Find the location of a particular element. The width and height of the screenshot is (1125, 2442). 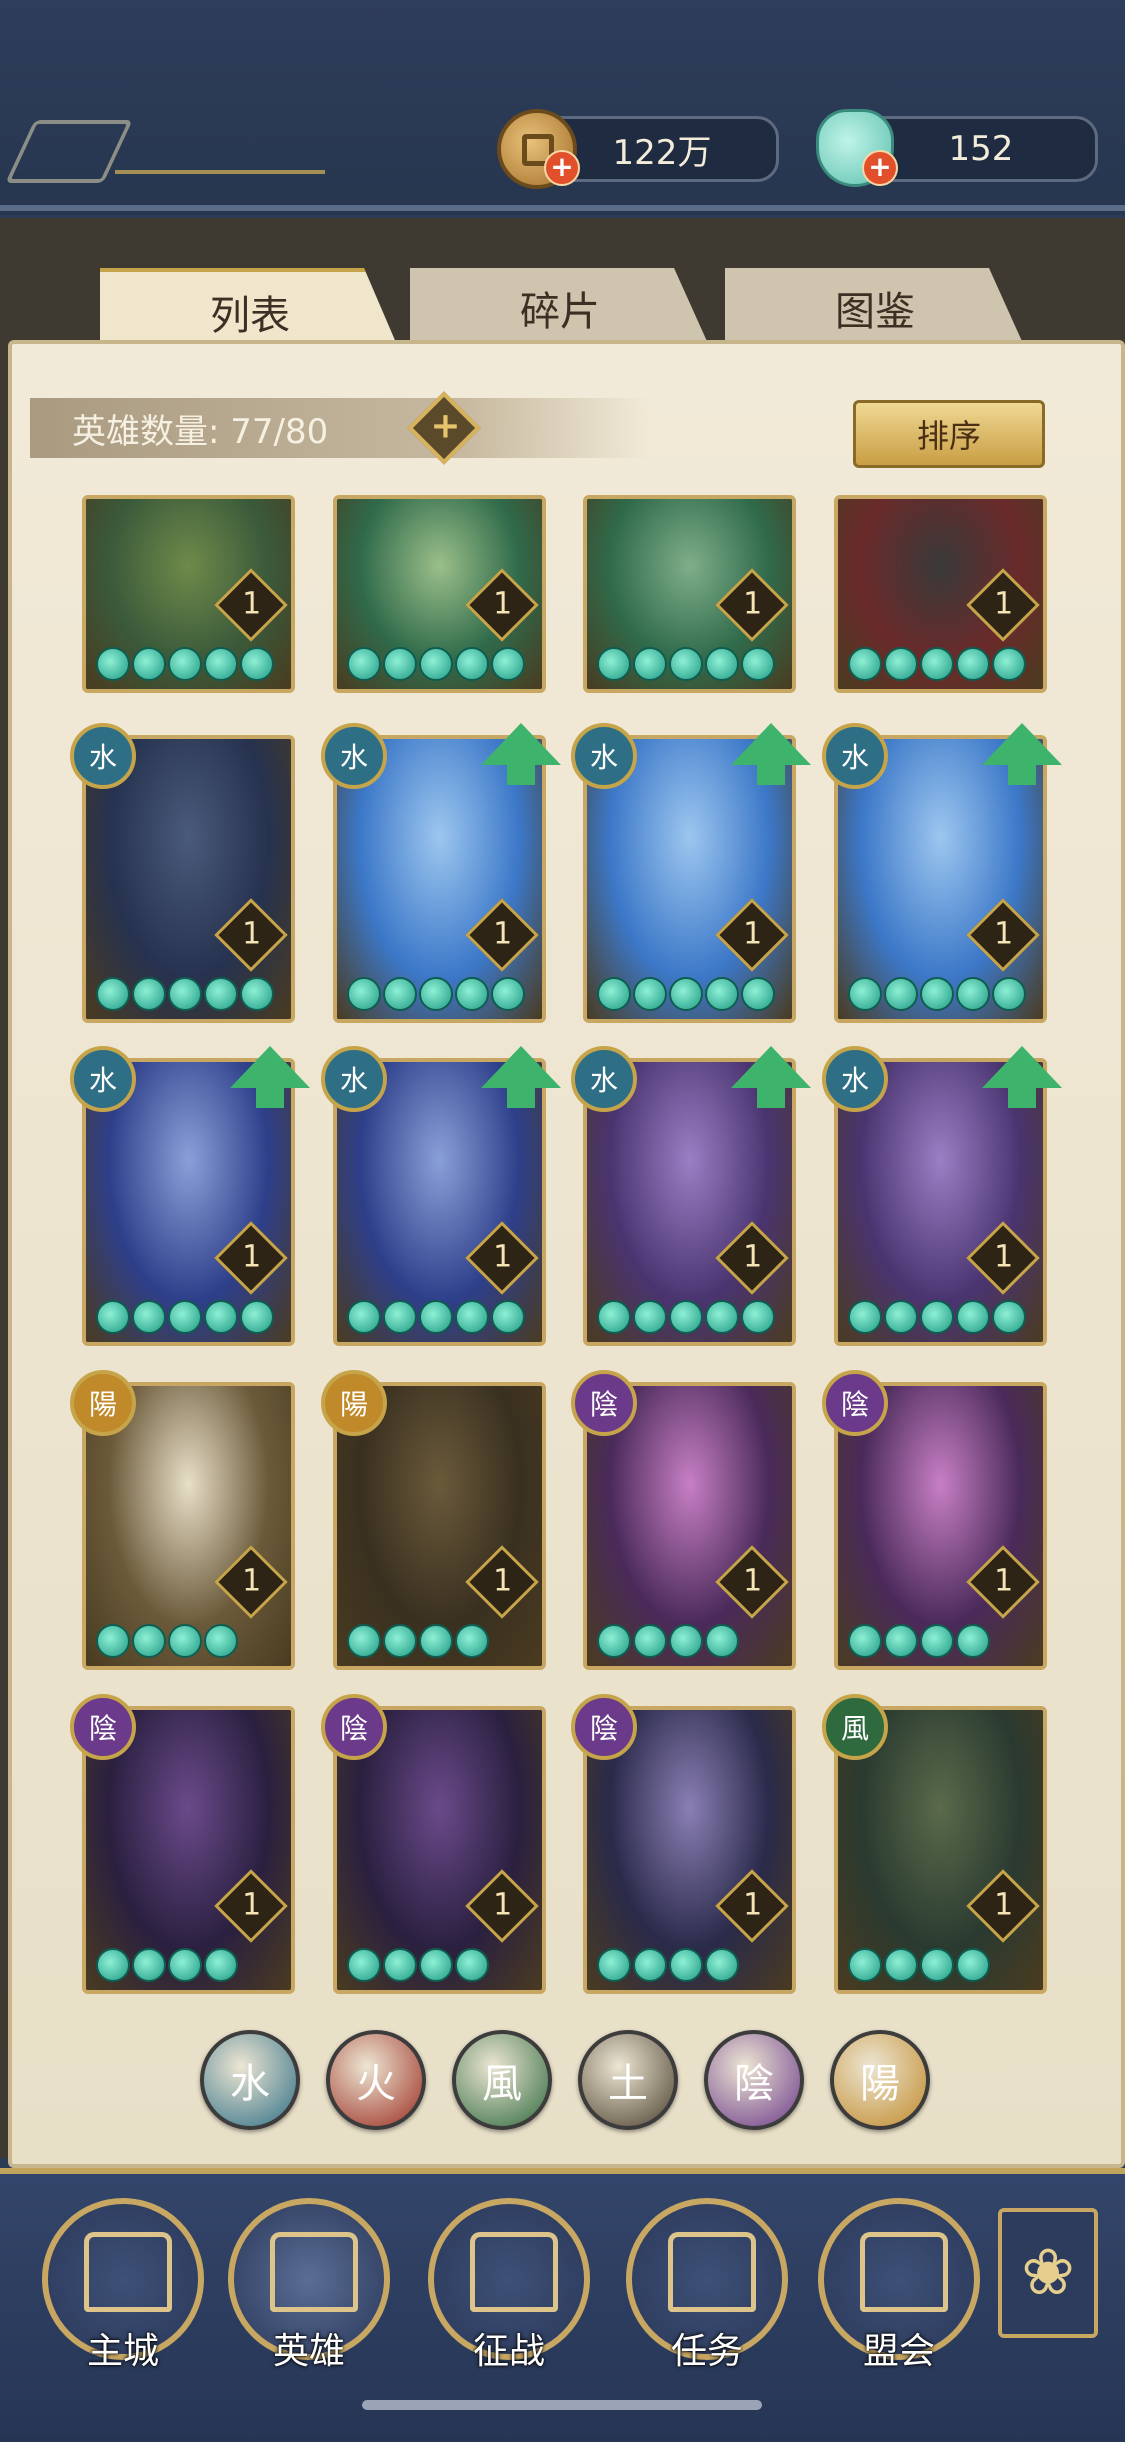

add-shell-button: + is located at coordinates (880, 168).